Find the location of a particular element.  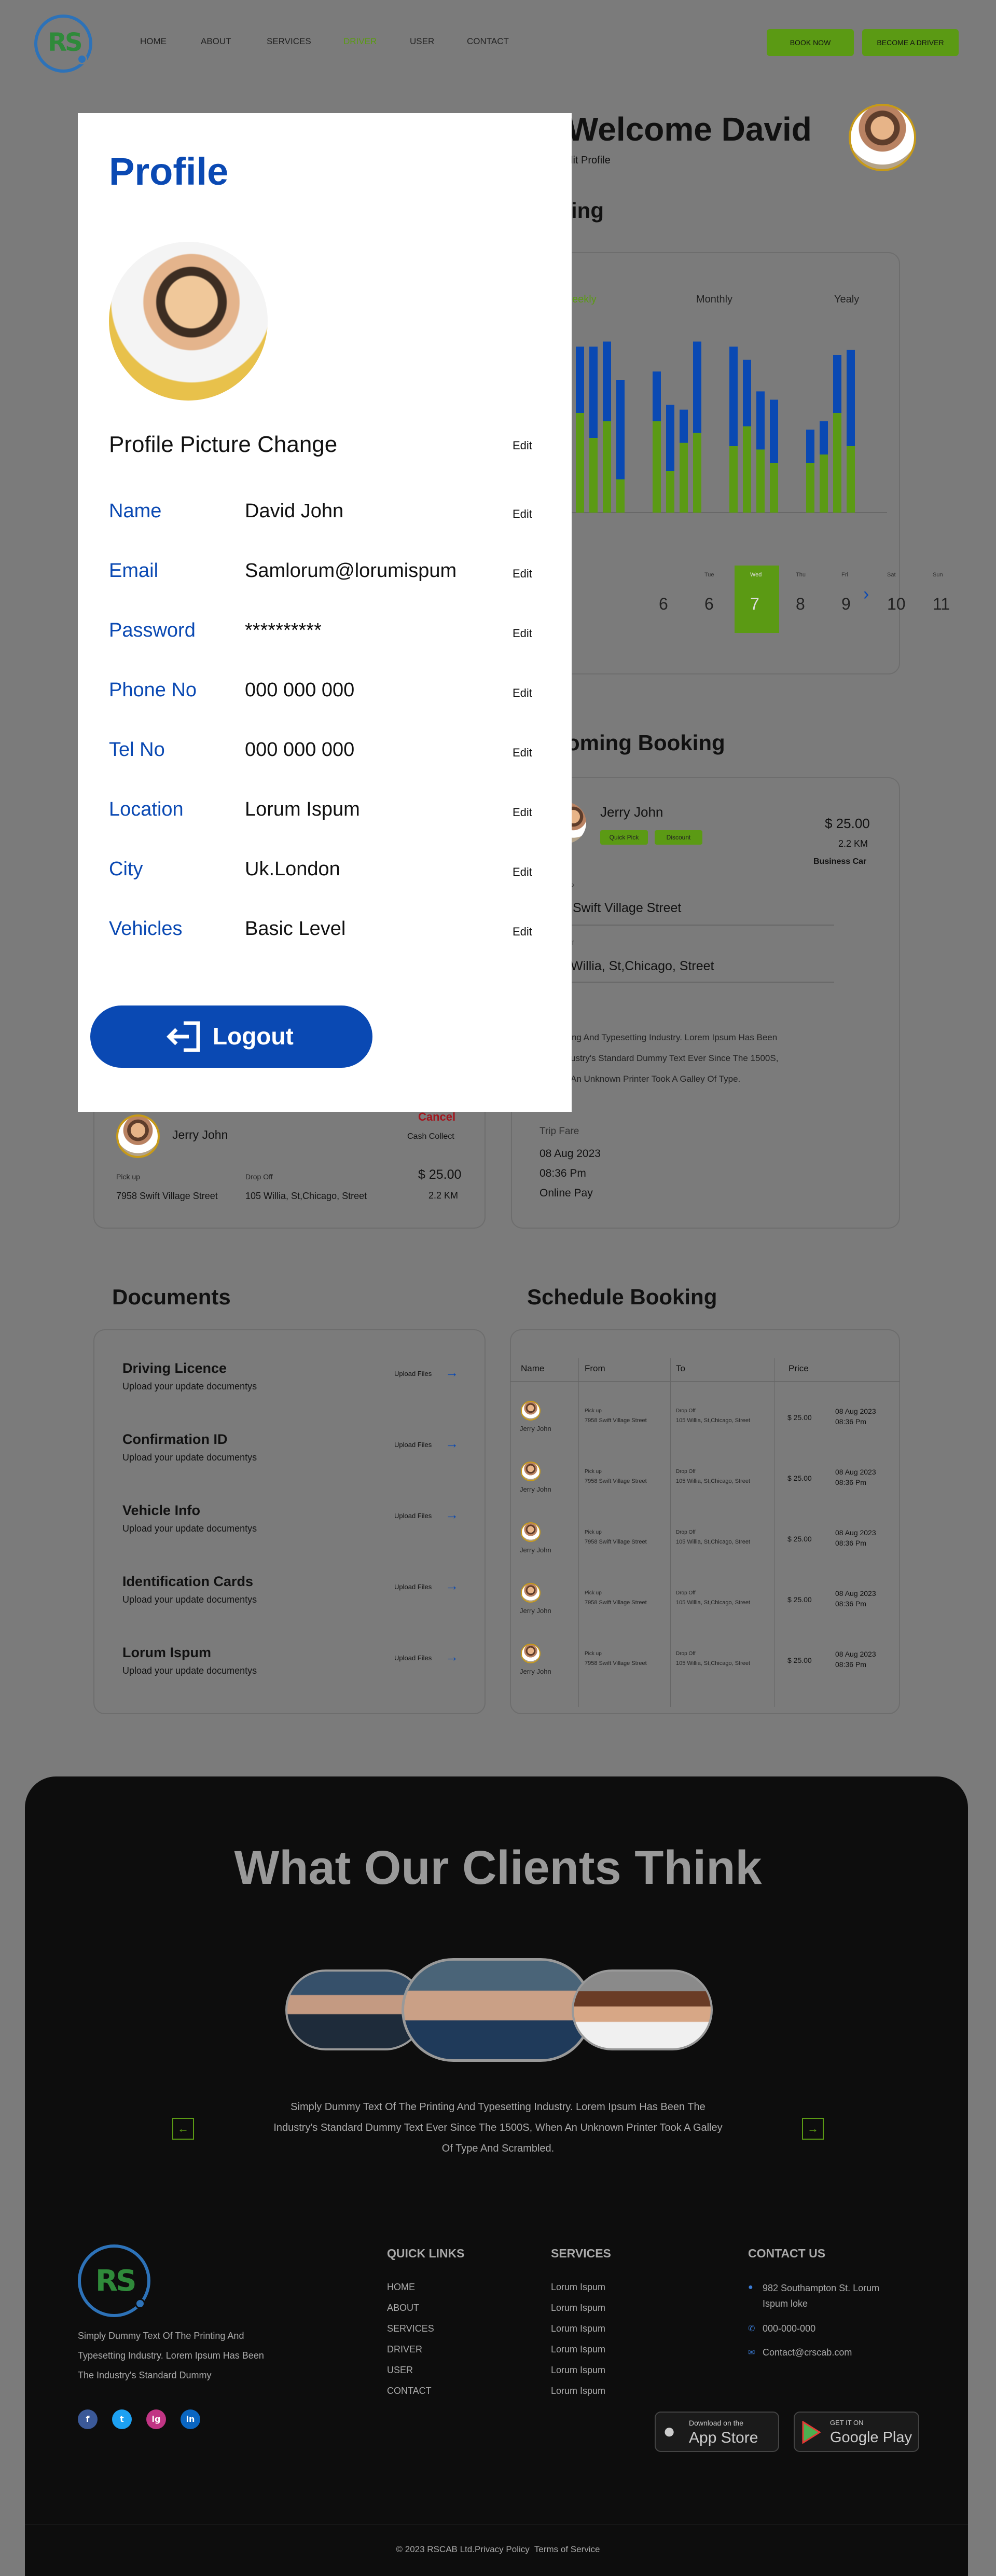

profile-field-value: Samlorum@lorumispum is located at coordinates (351, 571).